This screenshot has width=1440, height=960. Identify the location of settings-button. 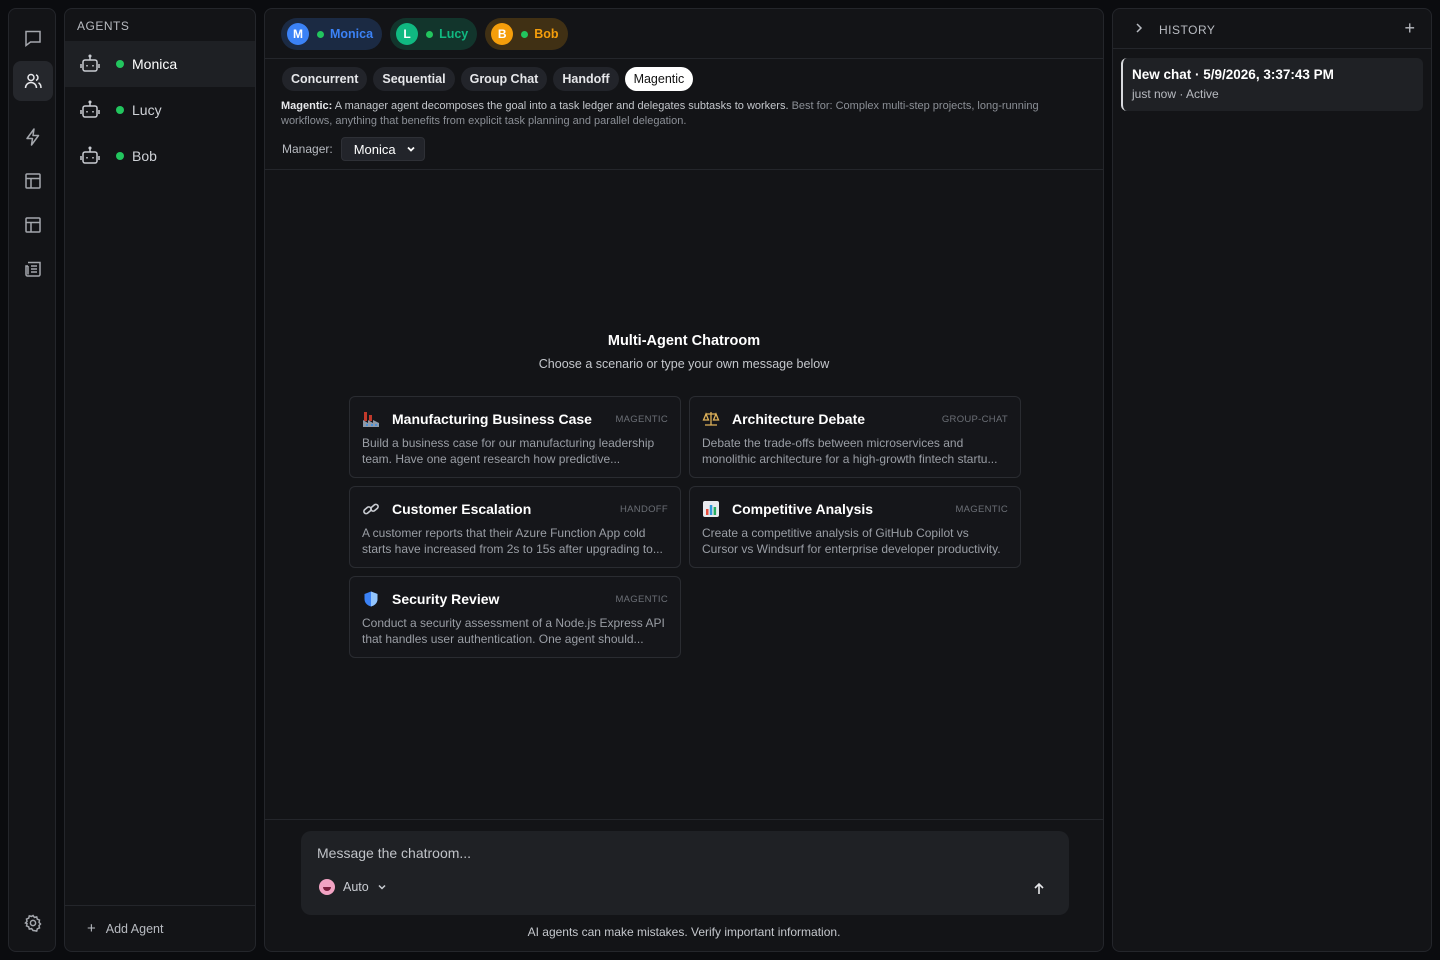
(33, 923).